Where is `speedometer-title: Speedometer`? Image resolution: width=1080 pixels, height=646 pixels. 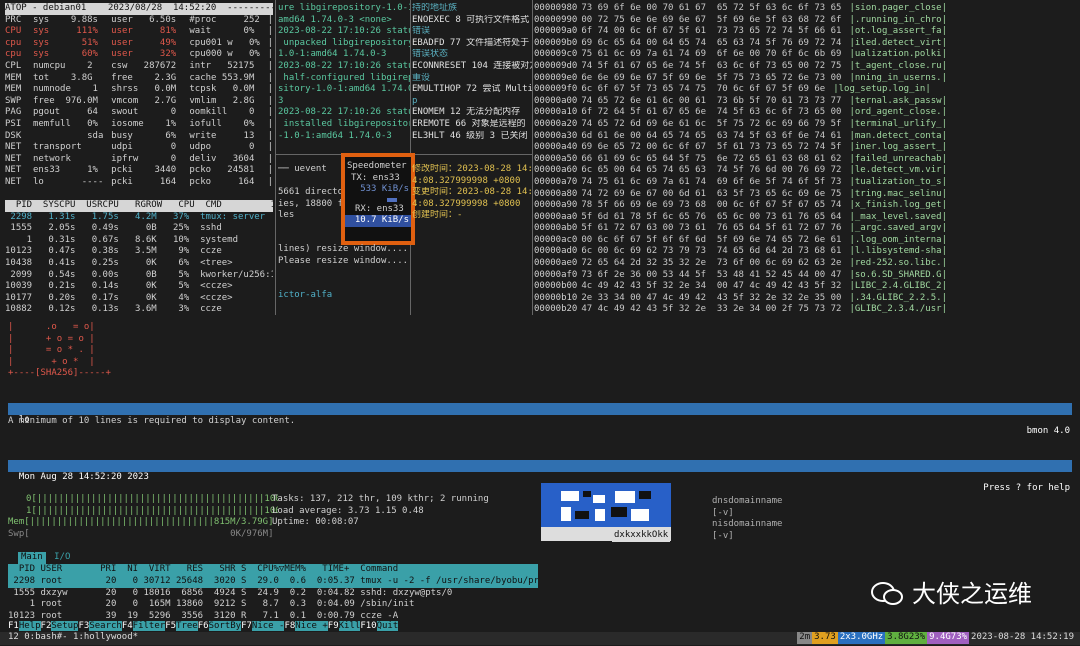
speedometer-title: Speedometer is located at coordinates (377, 166).